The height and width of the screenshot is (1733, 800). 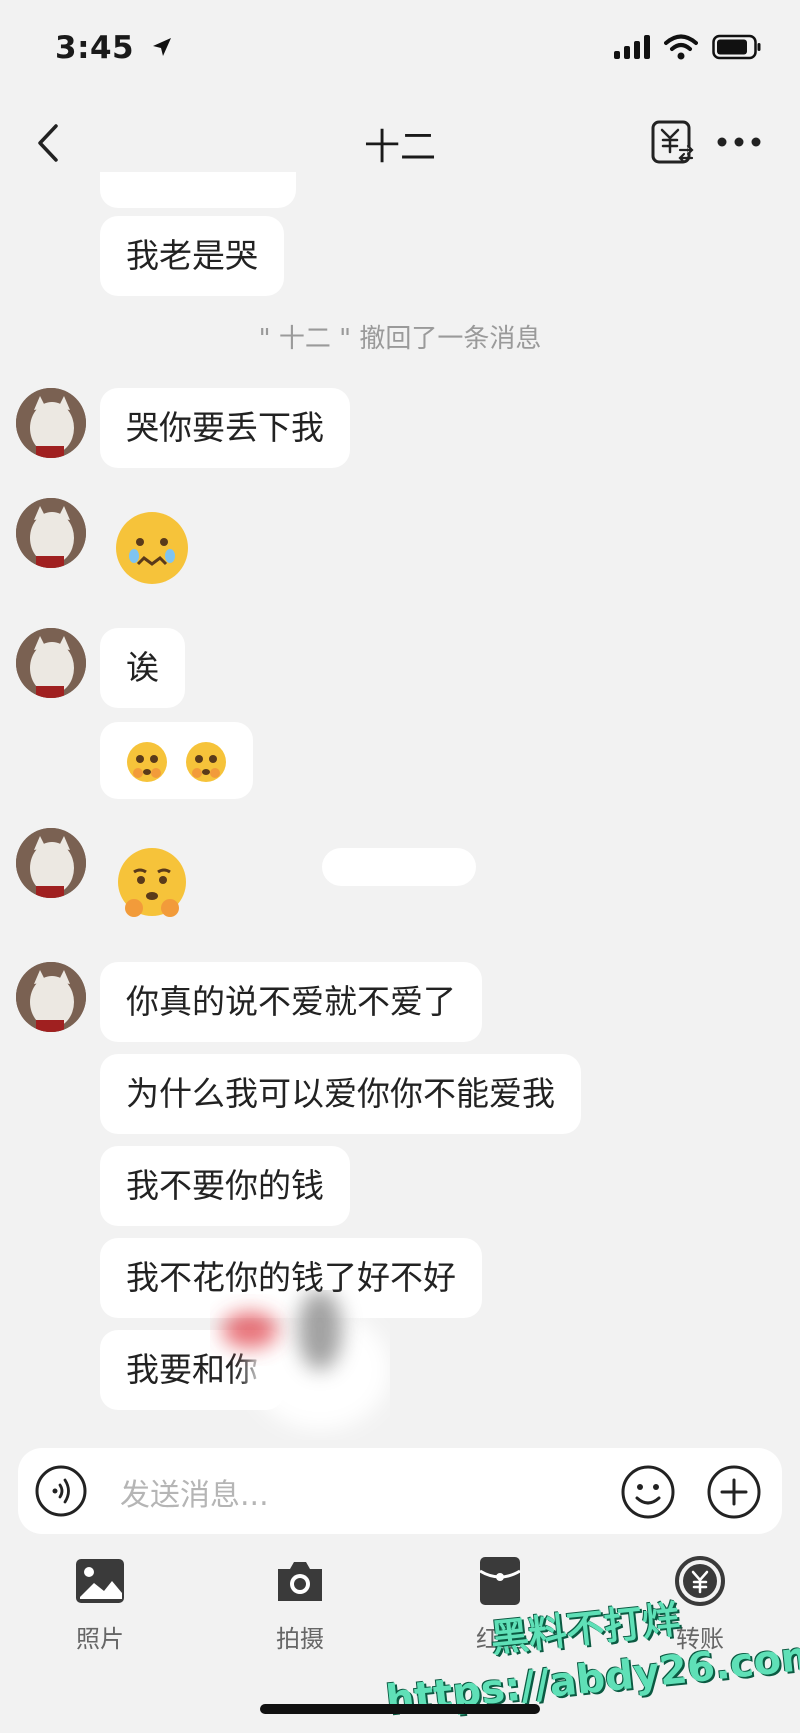 What do you see at coordinates (176, 760) in the screenshot?
I see `message-bubble-emoji` at bounding box center [176, 760].